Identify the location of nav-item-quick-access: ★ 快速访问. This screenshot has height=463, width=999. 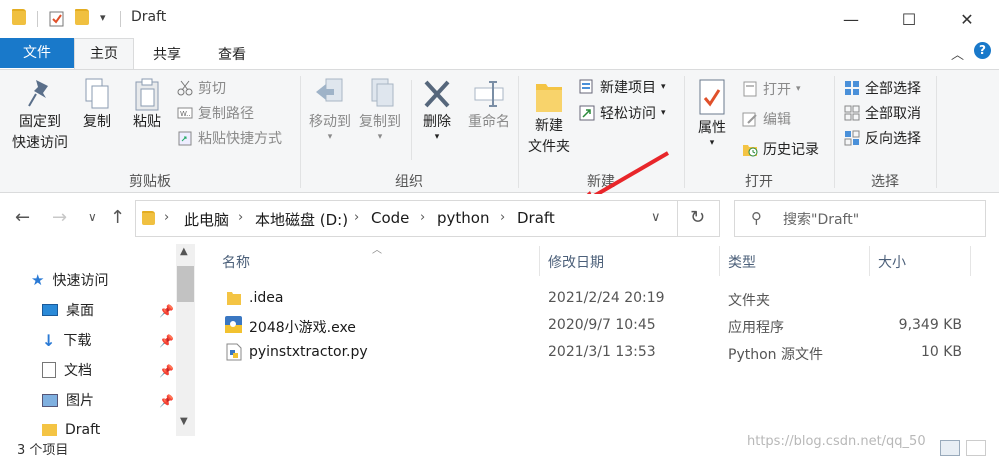
(69, 280).